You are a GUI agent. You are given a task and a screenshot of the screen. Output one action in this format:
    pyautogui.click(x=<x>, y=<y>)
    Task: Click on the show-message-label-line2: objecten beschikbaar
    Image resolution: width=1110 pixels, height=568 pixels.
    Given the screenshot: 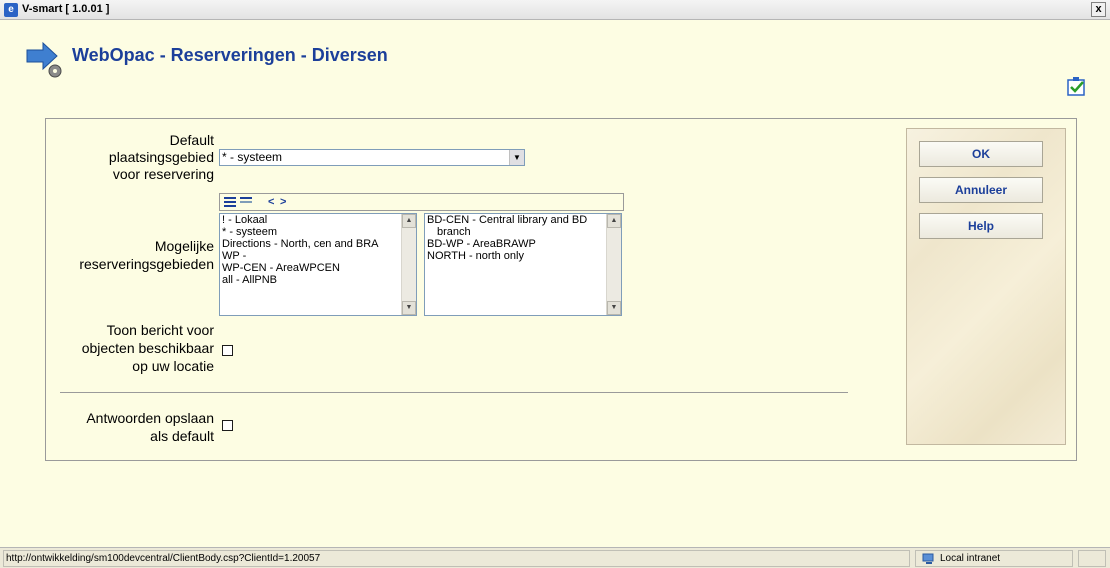 What is the action you would take?
    pyautogui.click(x=147, y=348)
    